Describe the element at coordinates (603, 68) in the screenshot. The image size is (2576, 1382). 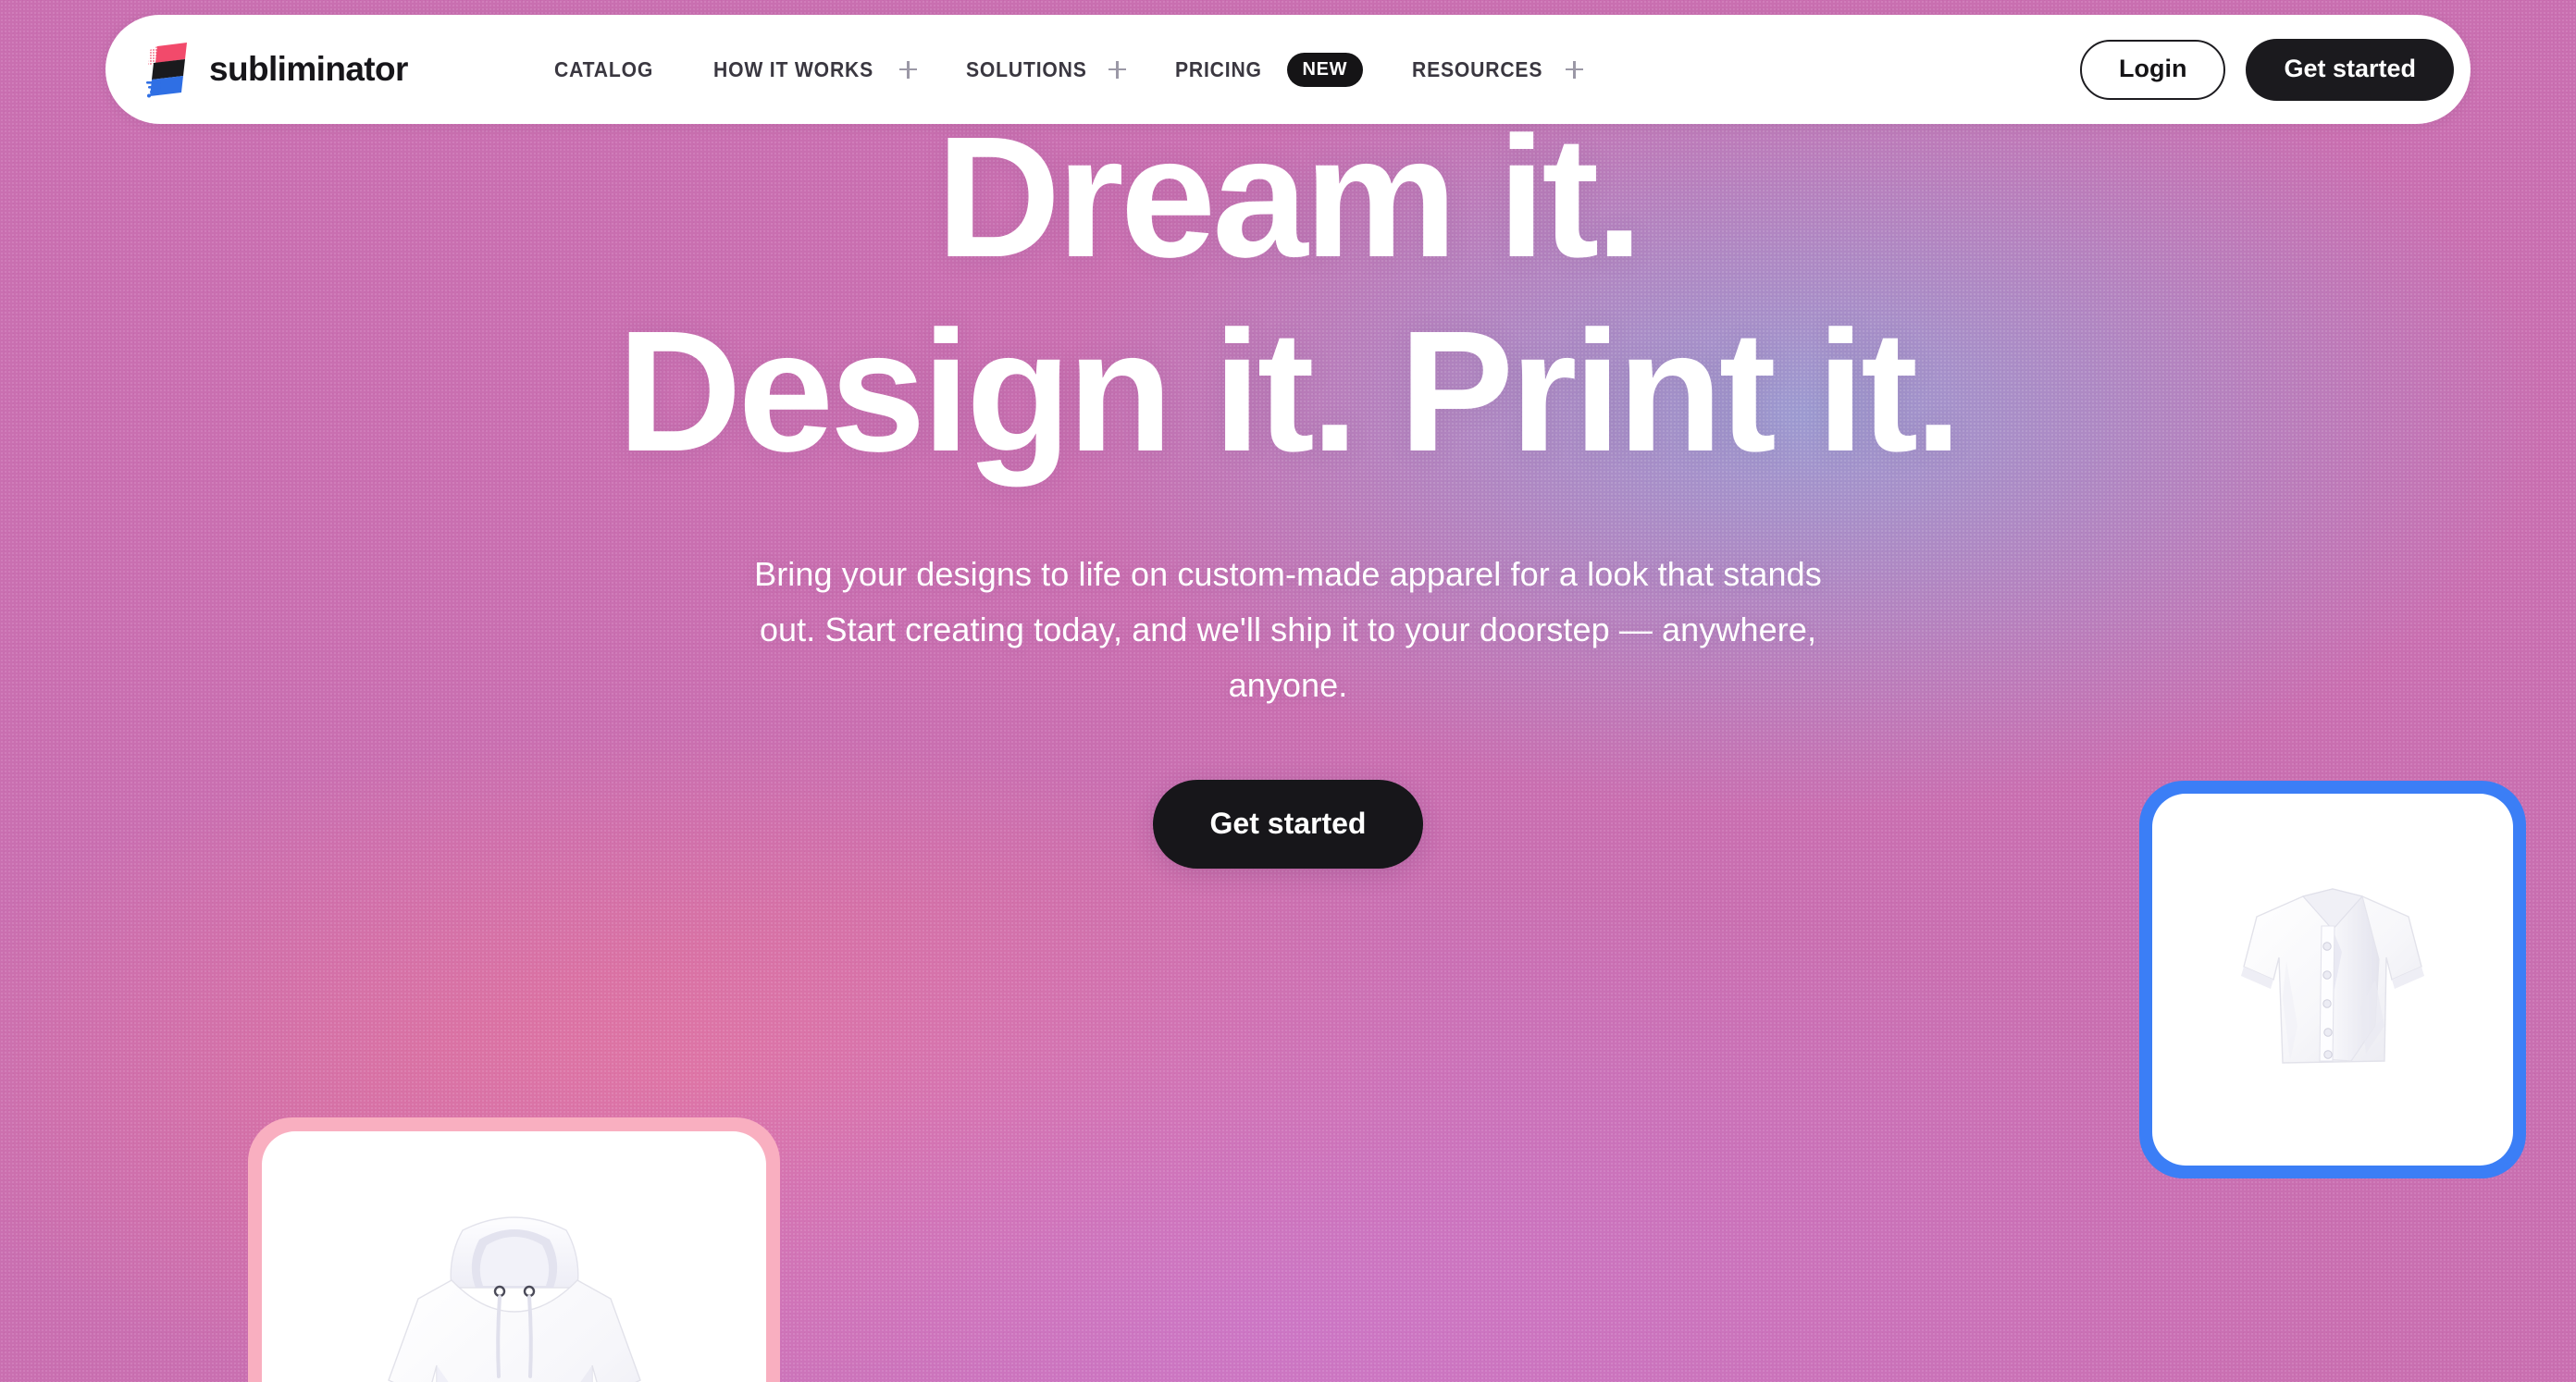
I see `nav-item-label: CATALOG` at that location.